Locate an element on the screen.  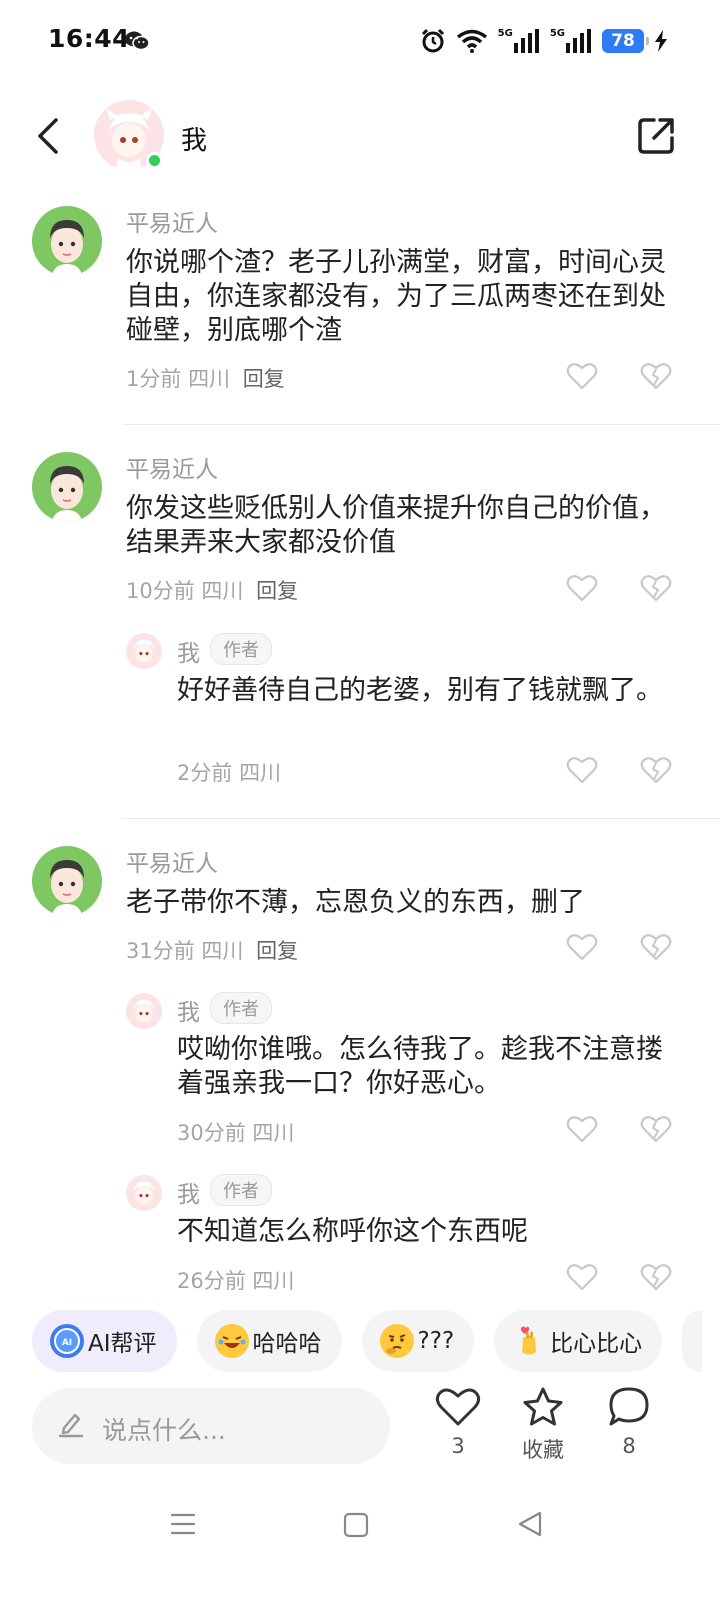
favorite-action: 收藏 is located at coordinates (543, 1425).